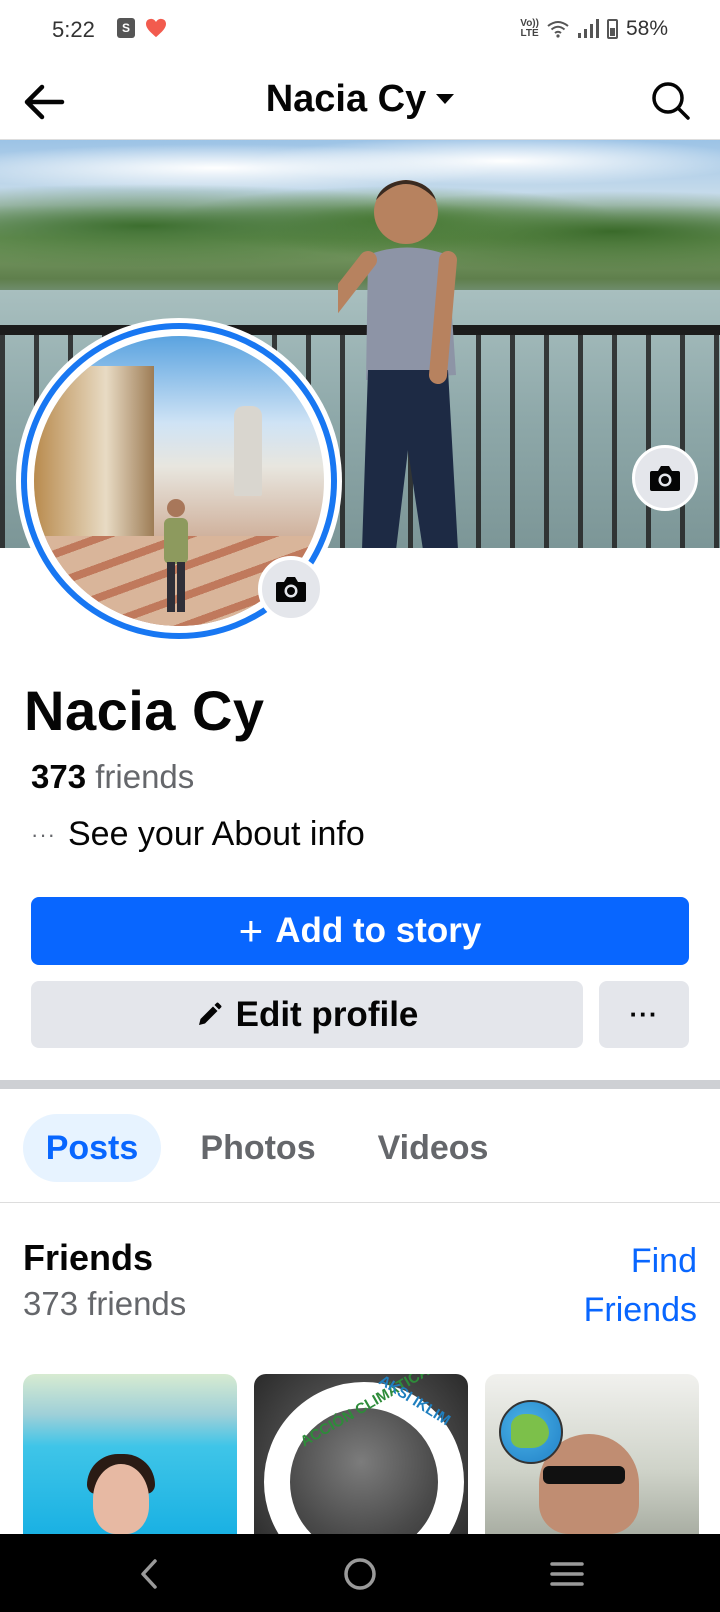 This screenshot has height=1612, width=720. I want to click on section-divider, so click(360, 1084).